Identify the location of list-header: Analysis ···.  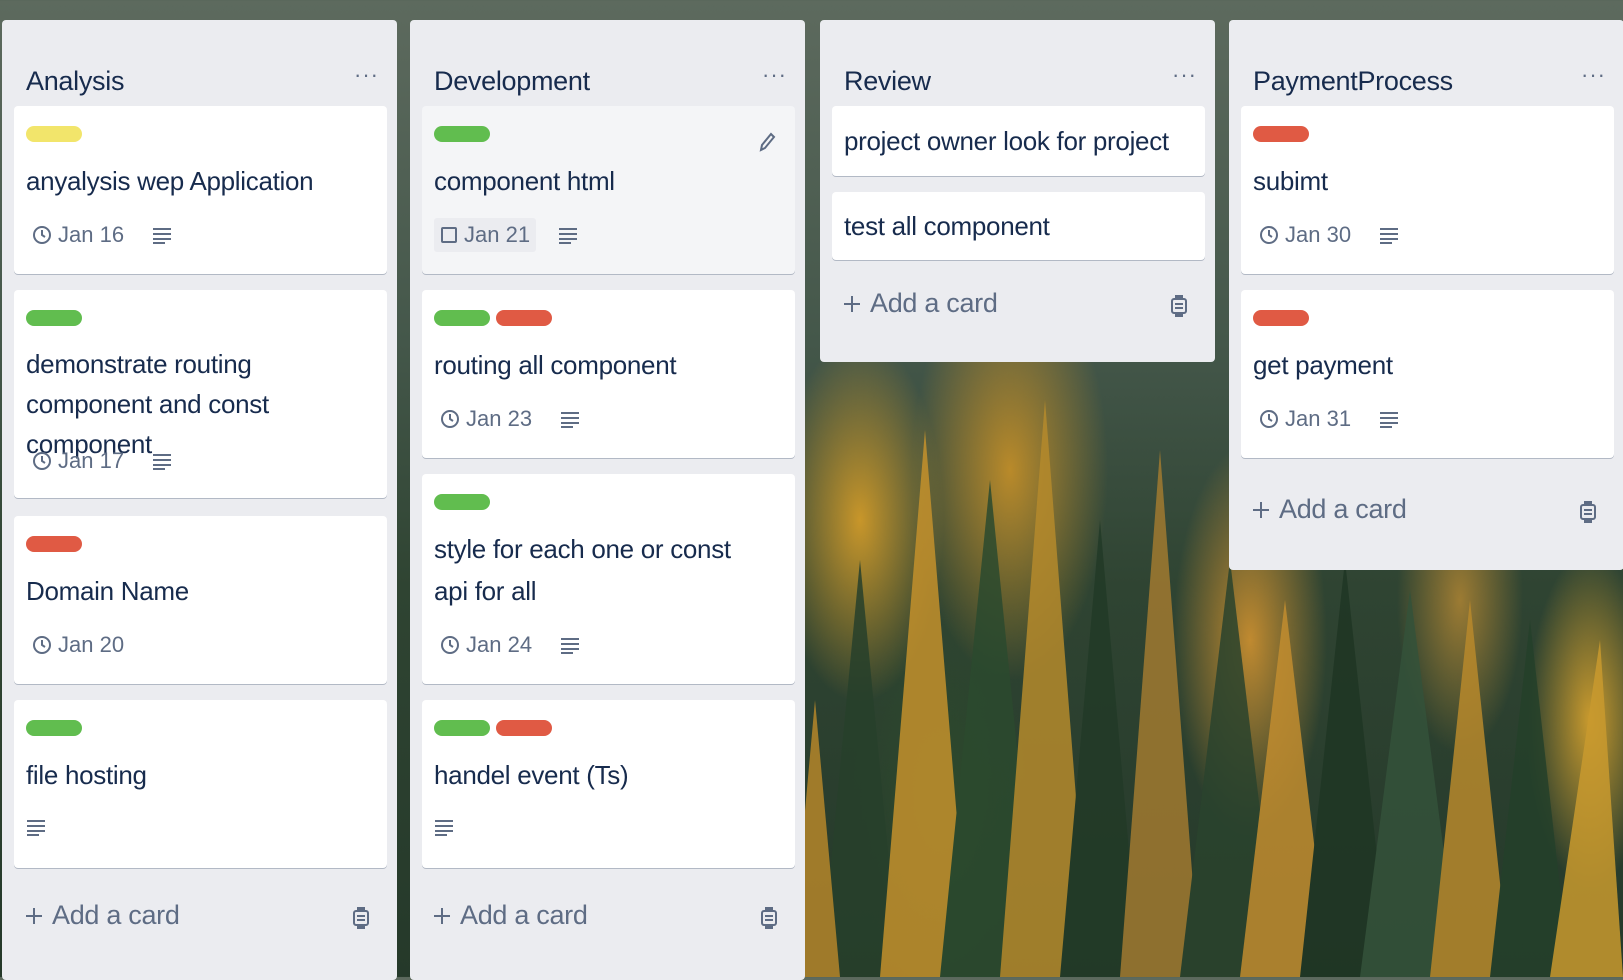
(199, 63).